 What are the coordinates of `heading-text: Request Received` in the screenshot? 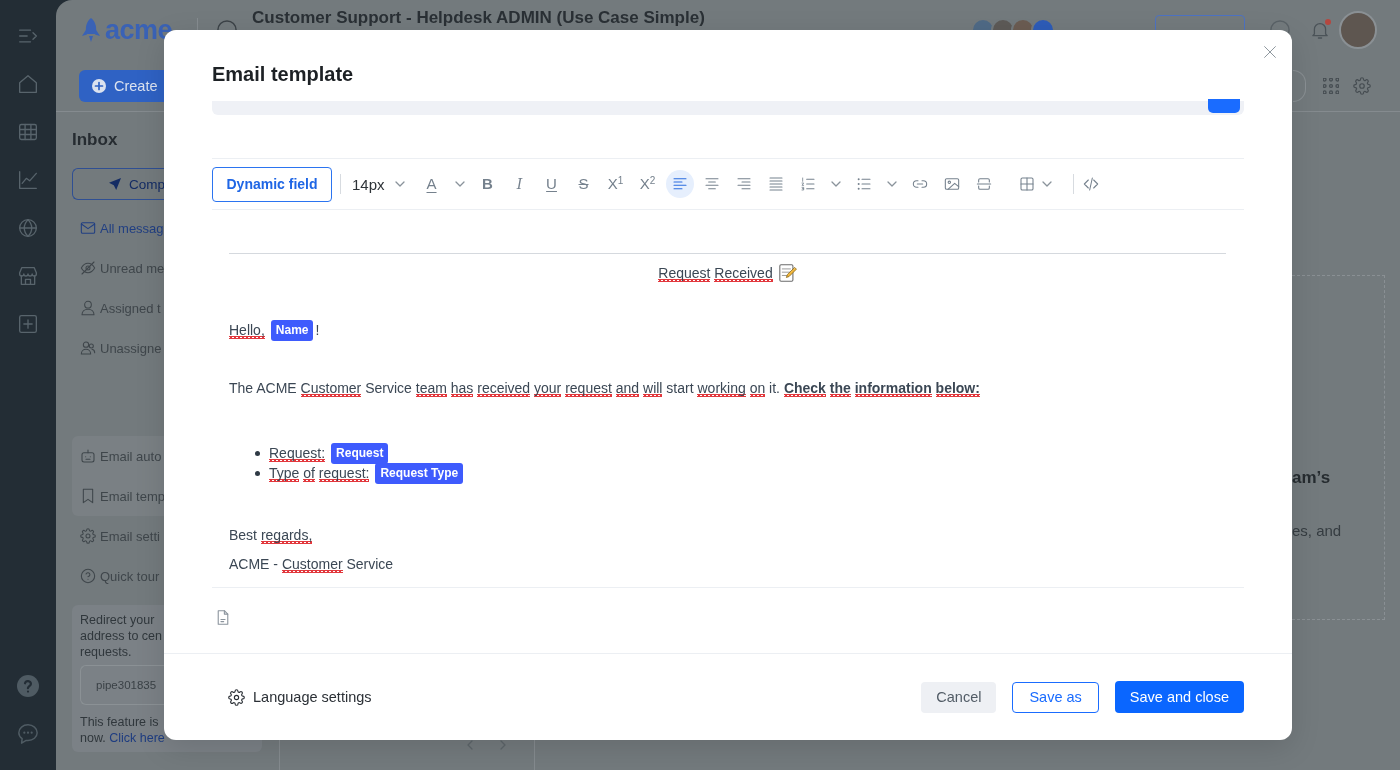 It's located at (715, 273).